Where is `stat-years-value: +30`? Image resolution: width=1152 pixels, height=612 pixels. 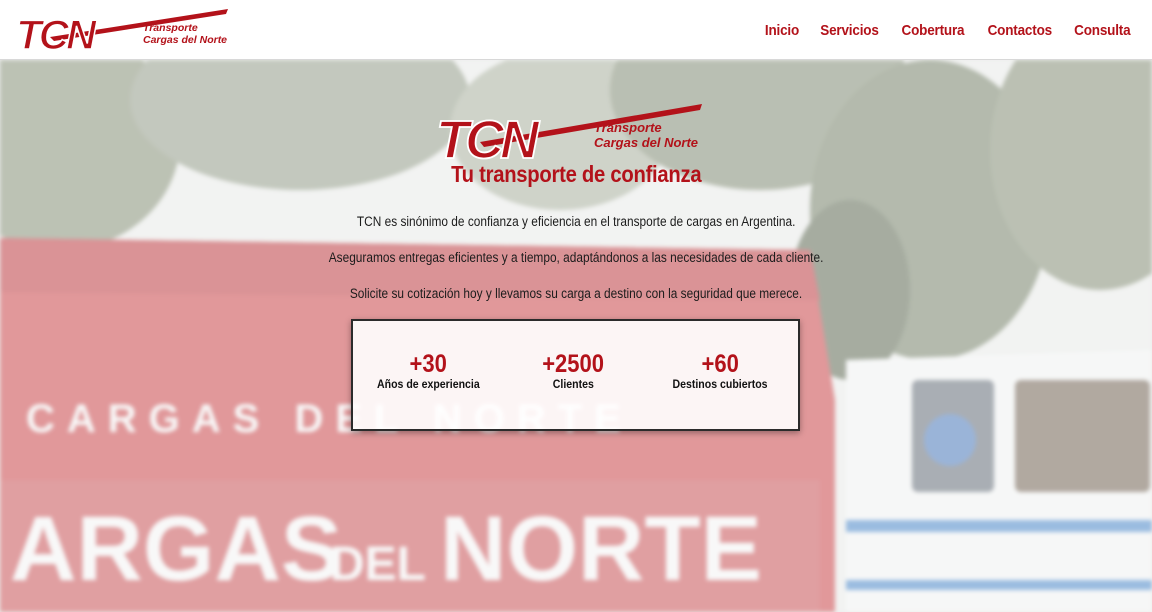
stat-years-value: +30 is located at coordinates (428, 364).